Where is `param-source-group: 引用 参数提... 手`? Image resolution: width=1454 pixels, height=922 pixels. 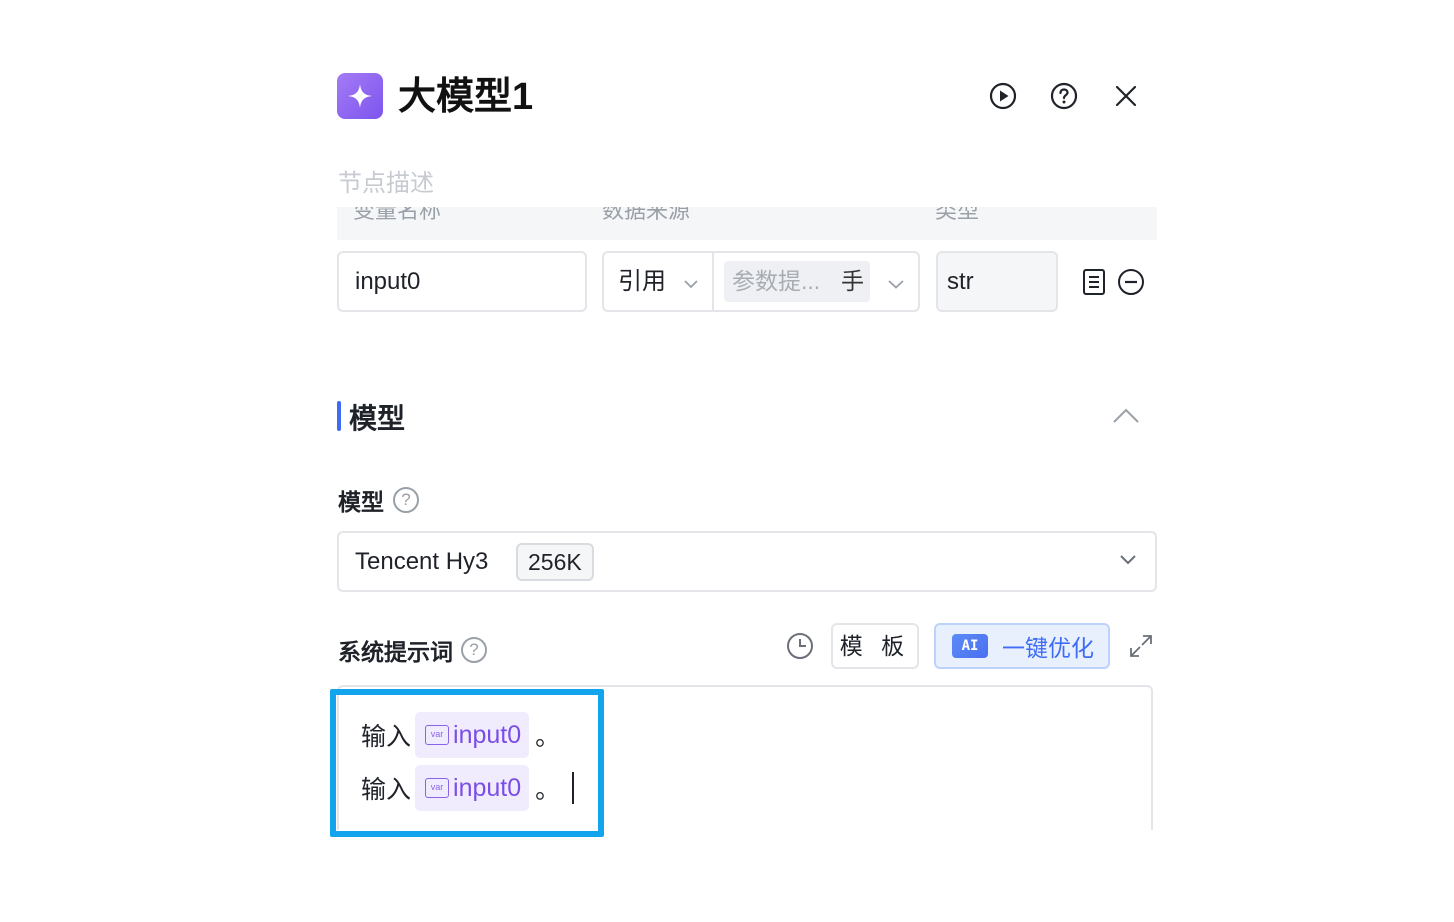 param-source-group: 引用 参数提... 手 is located at coordinates (761, 281).